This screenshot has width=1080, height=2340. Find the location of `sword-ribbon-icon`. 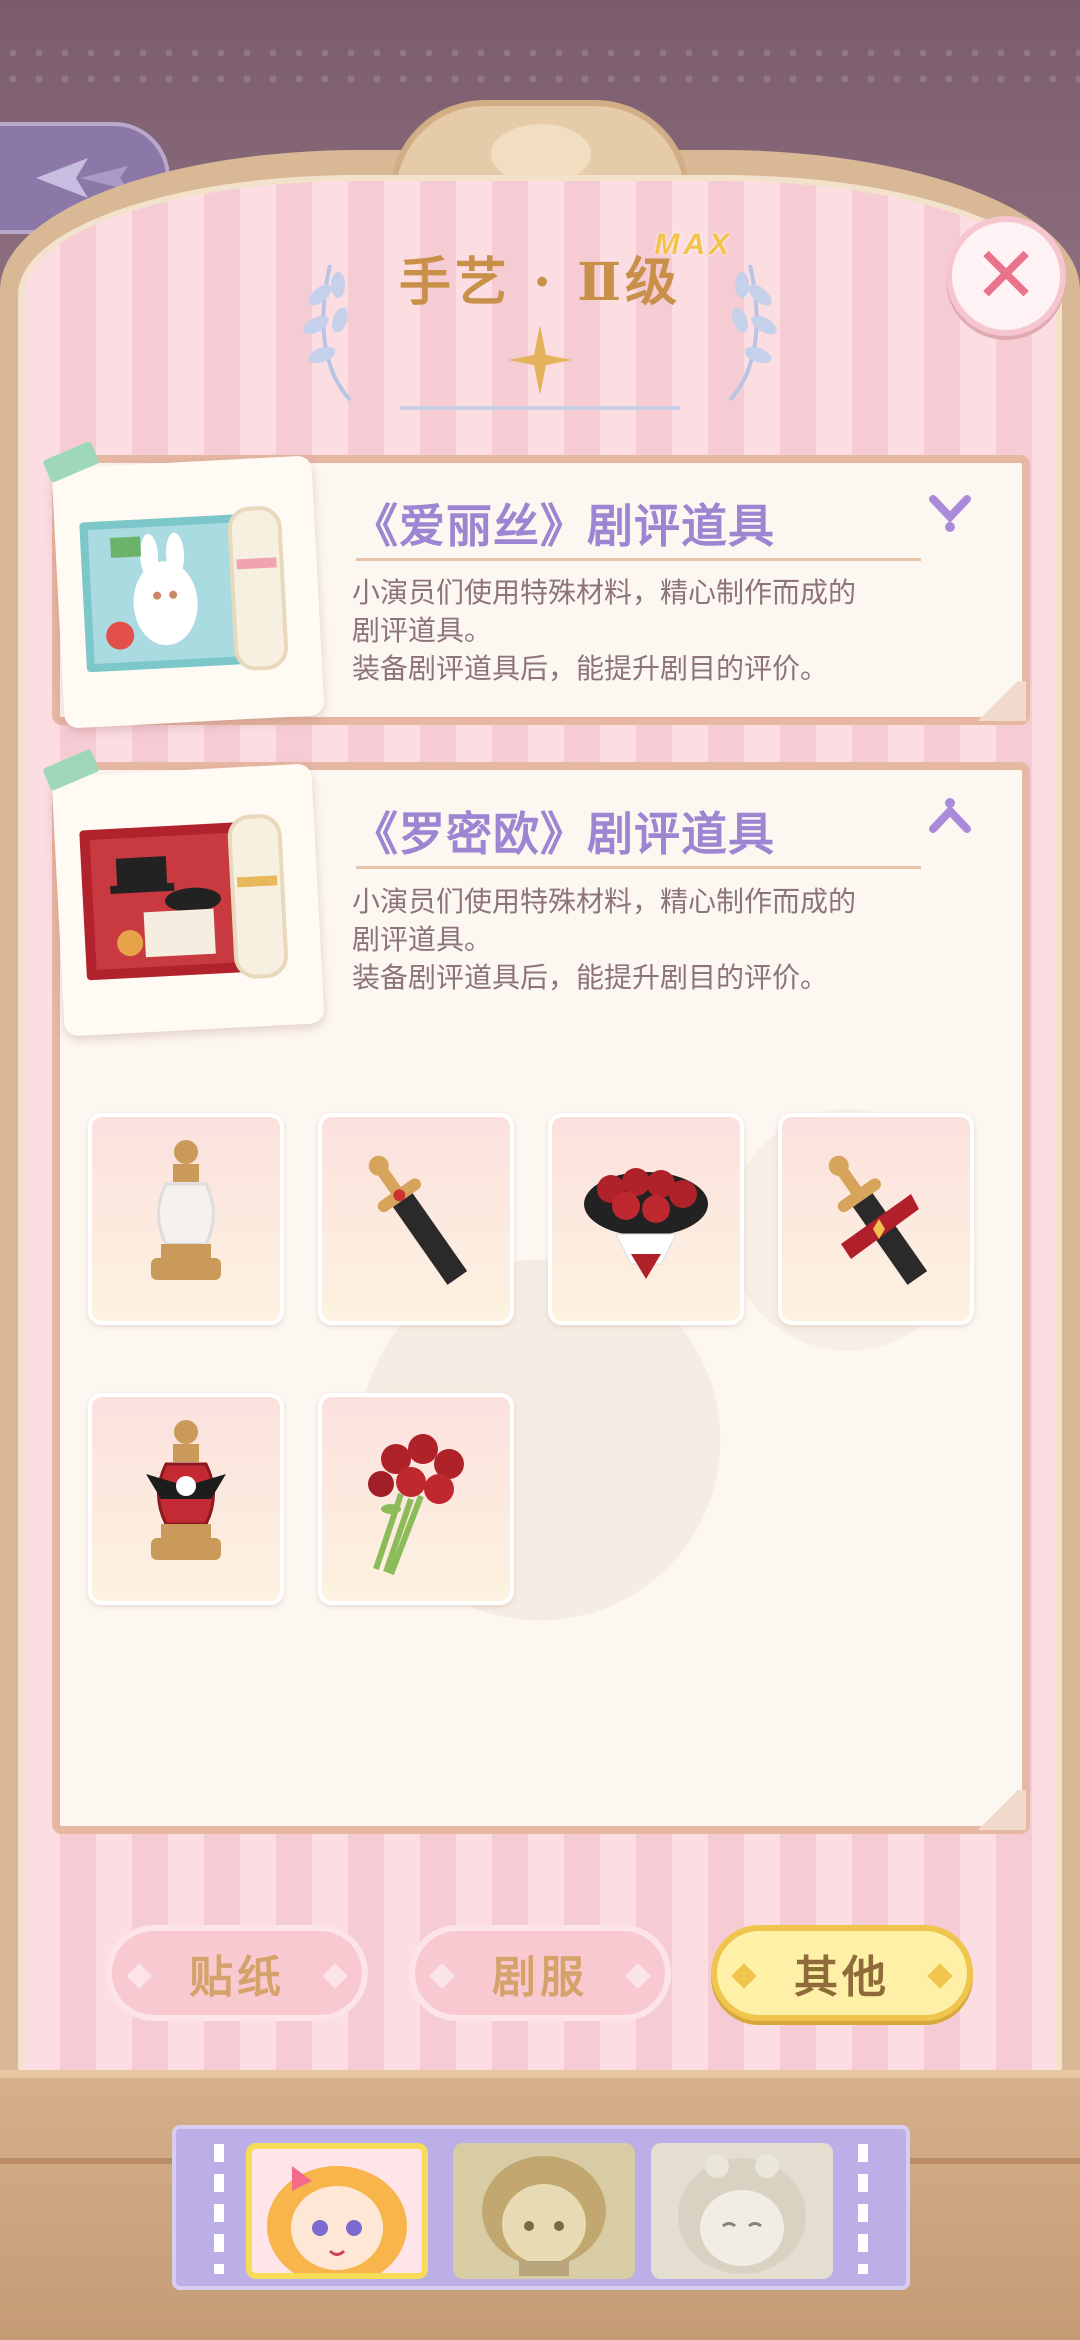

sword-ribbon-icon is located at coordinates (878, 1220).